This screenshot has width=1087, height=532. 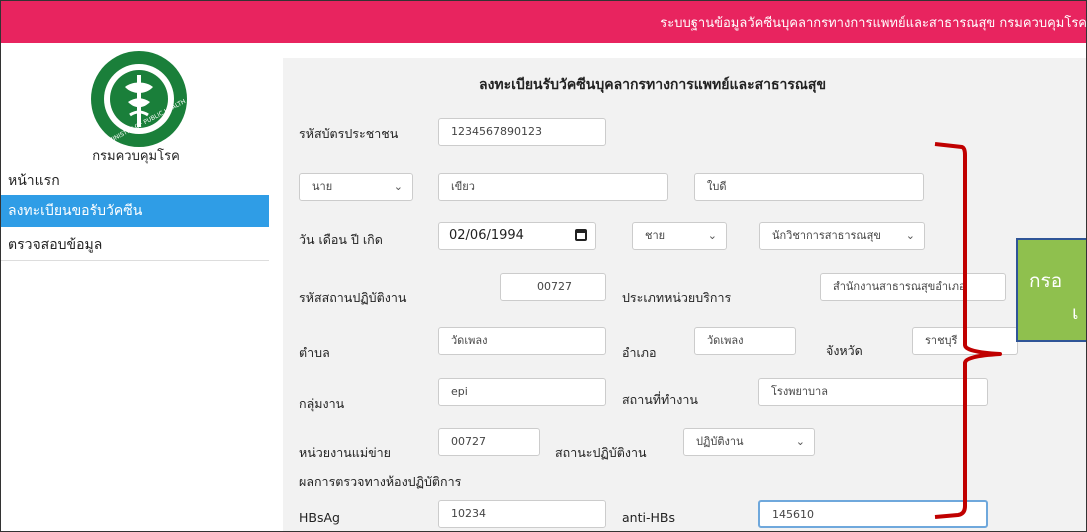 I want to click on department-name: กรมควบคุมโรค, so click(x=136, y=156).